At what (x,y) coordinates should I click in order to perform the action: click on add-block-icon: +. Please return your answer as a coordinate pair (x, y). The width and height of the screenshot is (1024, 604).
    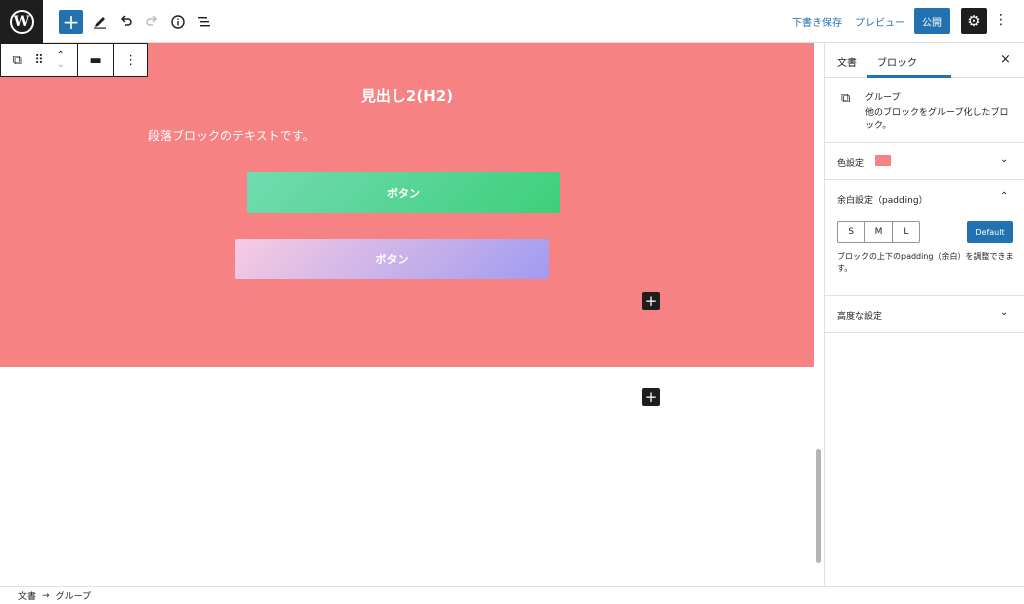
    Looking at the image, I should click on (651, 397).